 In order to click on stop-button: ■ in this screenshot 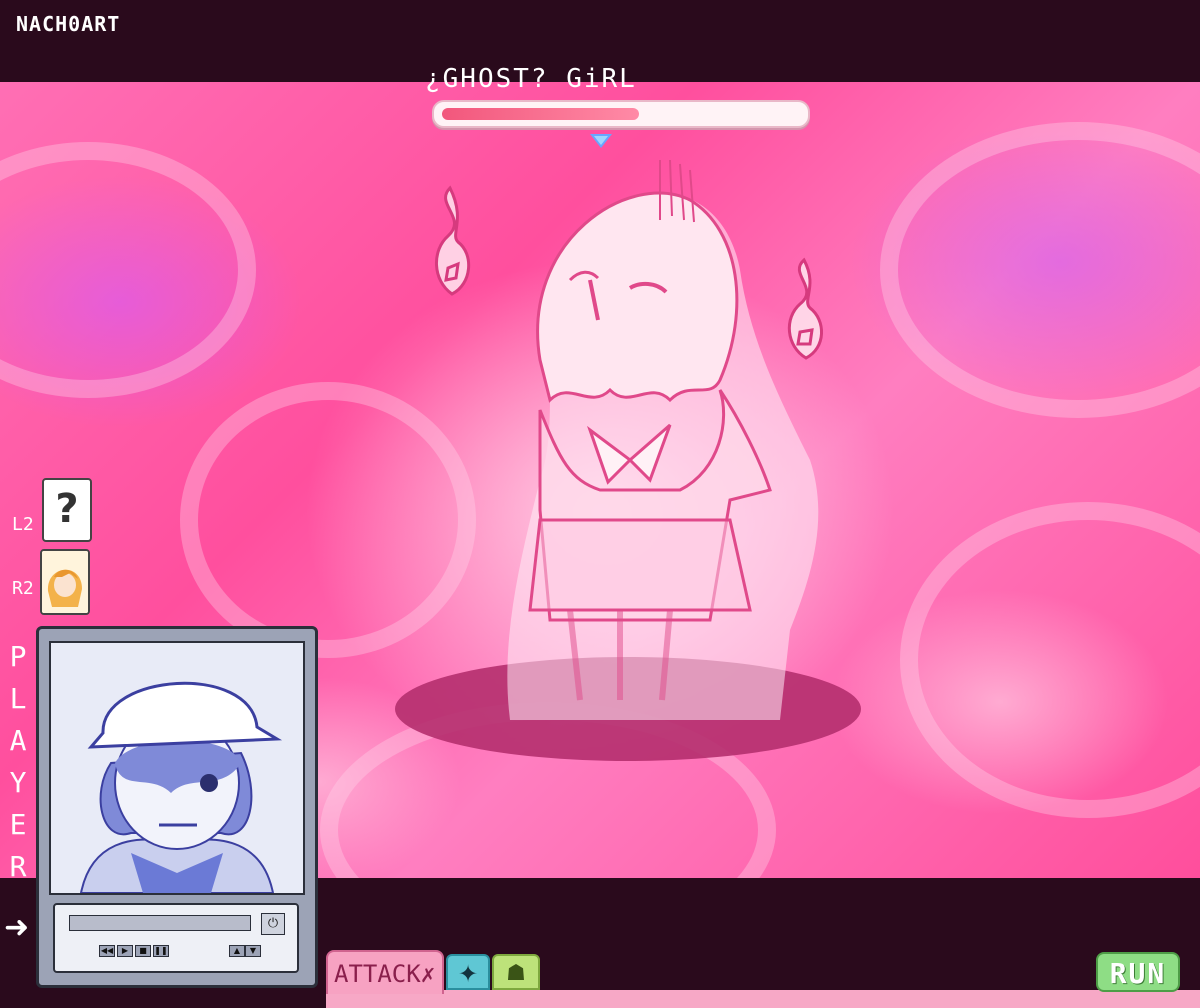, I will do `click(143, 951)`.